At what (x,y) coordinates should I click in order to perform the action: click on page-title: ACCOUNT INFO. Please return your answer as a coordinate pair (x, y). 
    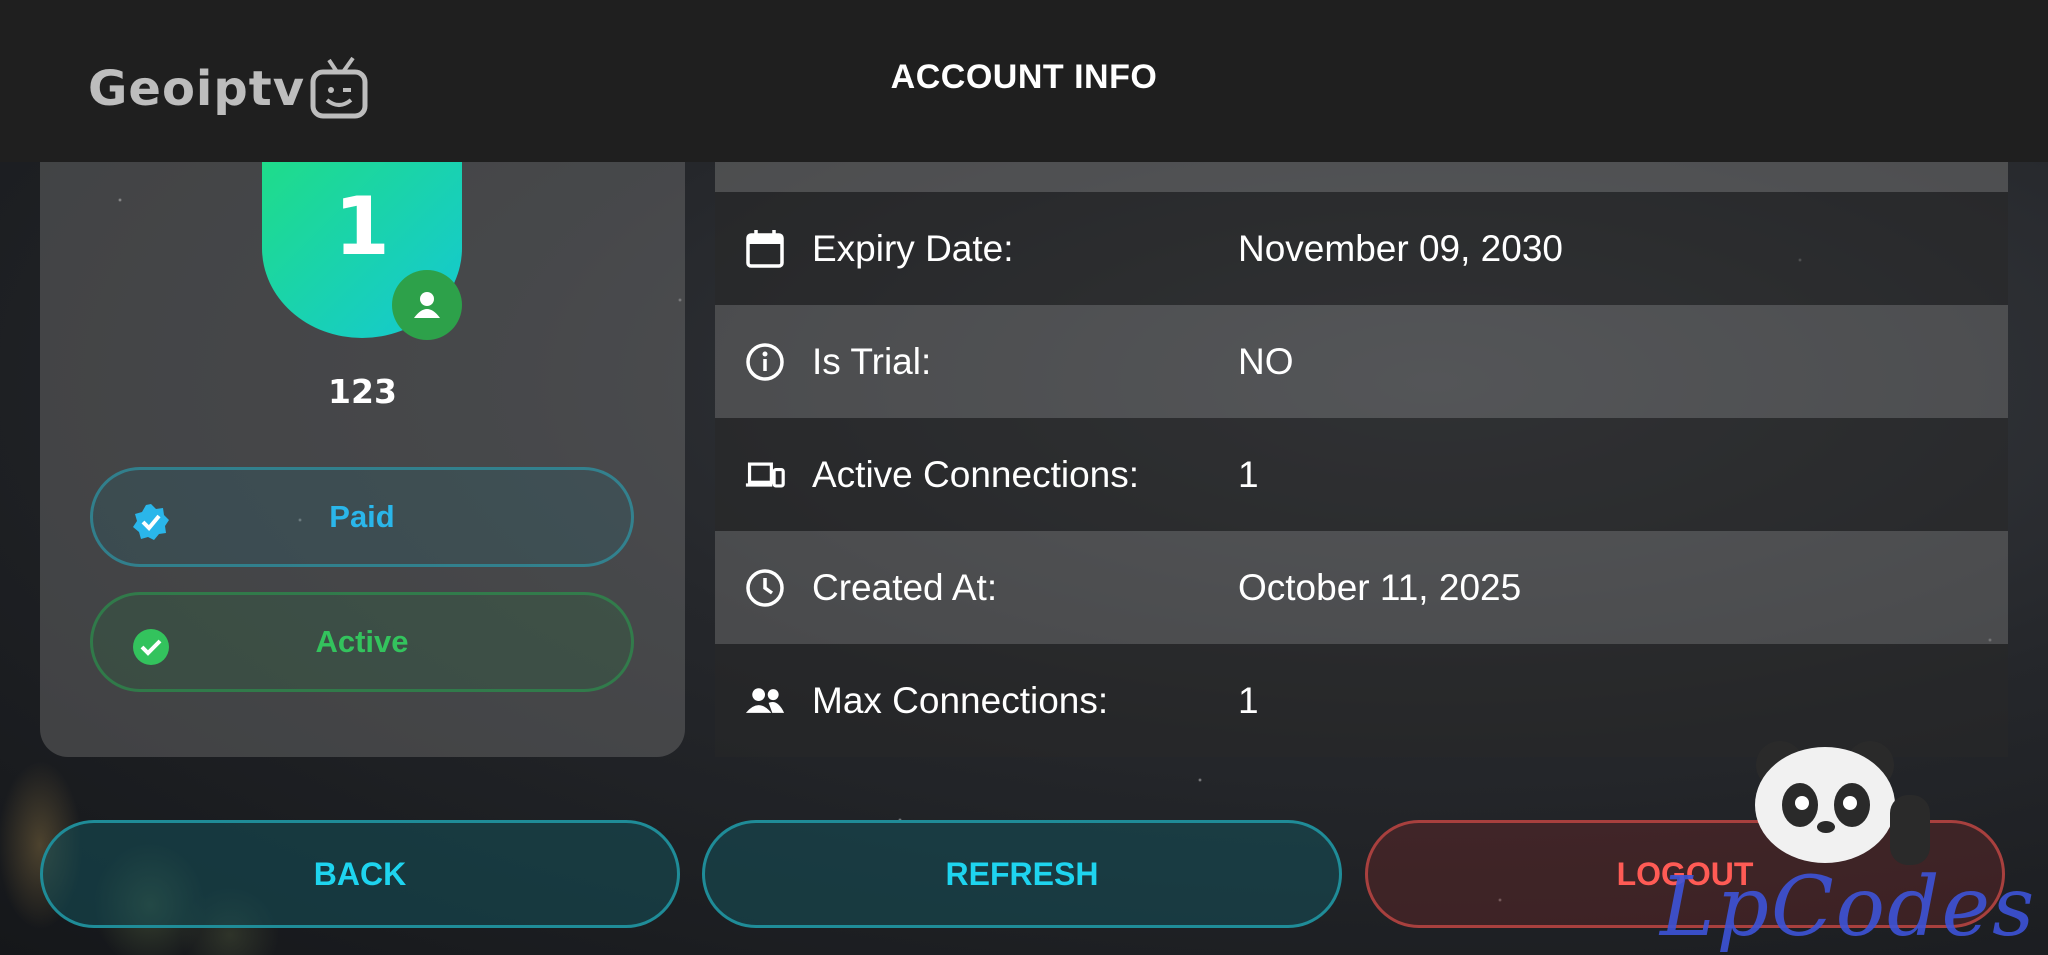
    Looking at the image, I should click on (1024, 77).